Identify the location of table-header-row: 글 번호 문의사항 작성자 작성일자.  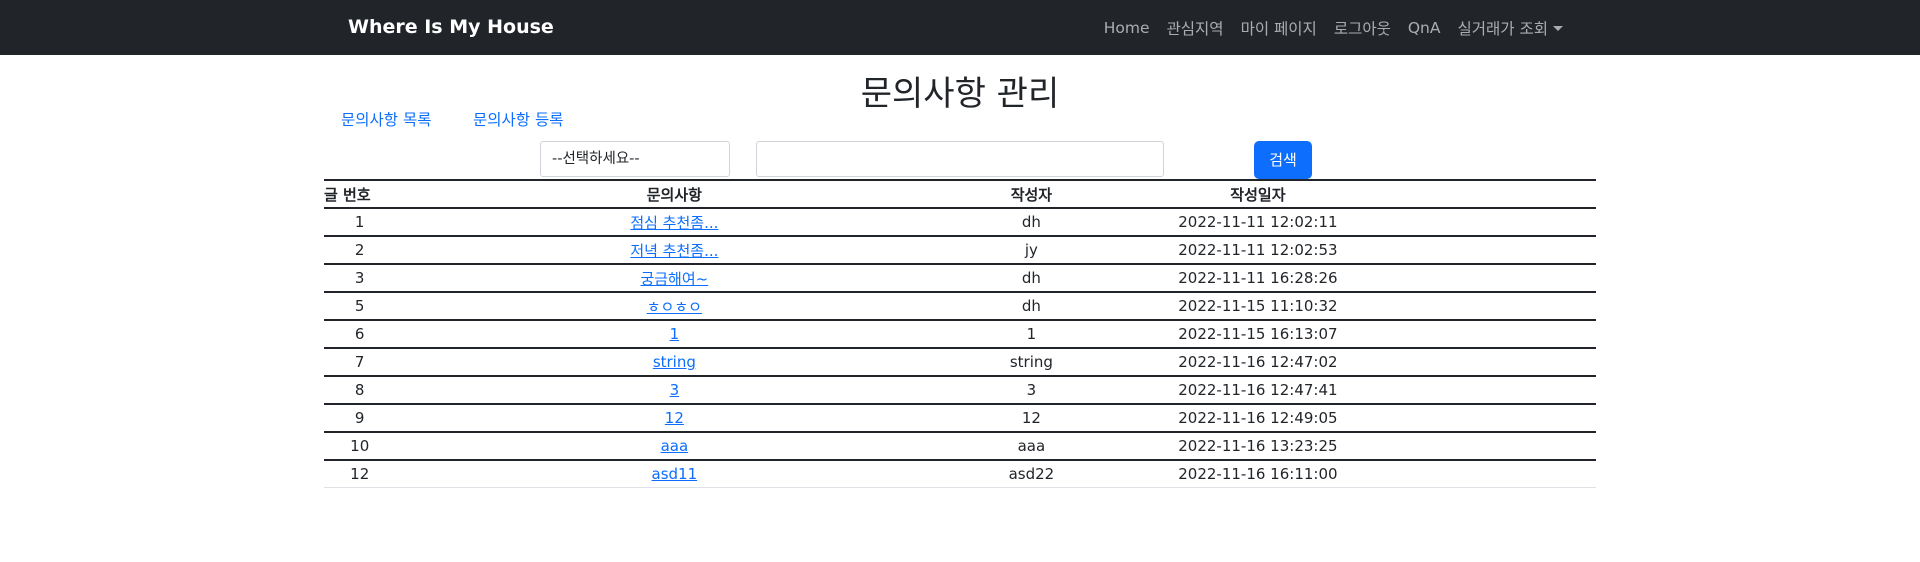
(960, 194).